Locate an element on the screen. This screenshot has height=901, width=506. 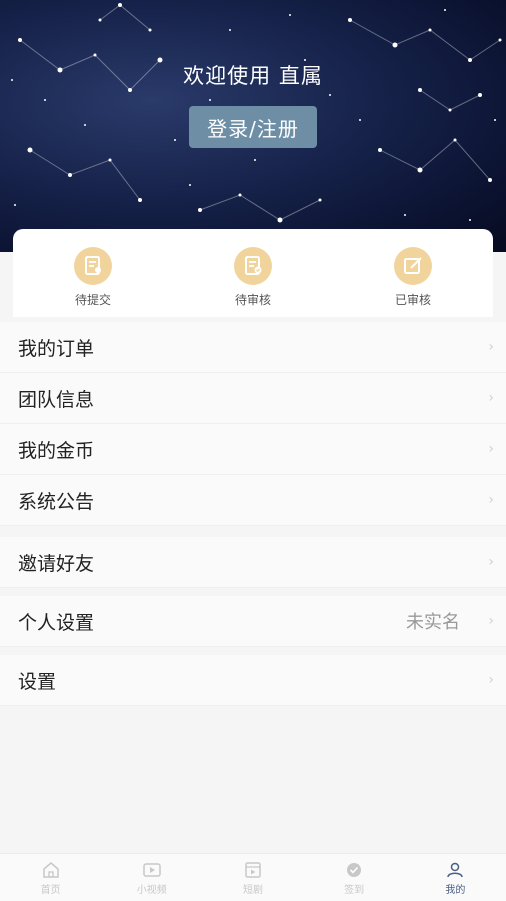
status-pending-submit: 待提交 is located at coordinates (93, 268).